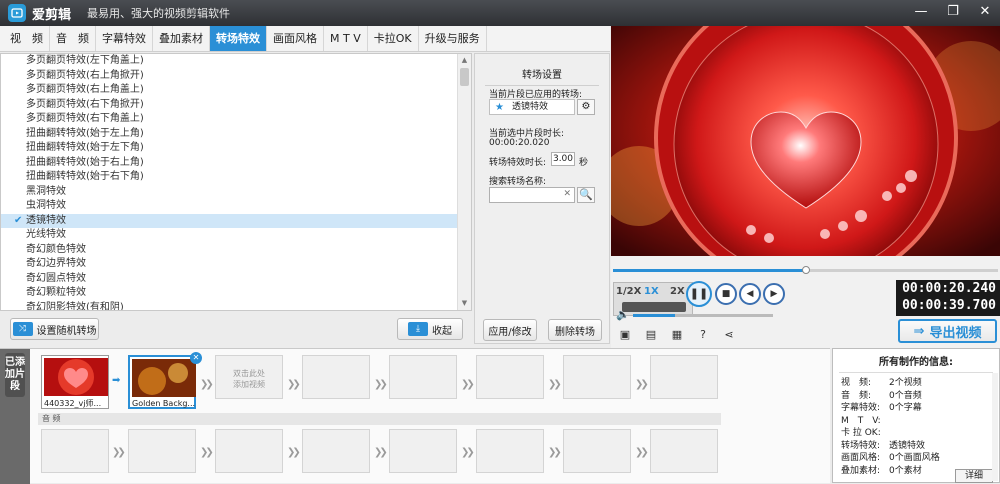 The height and width of the screenshot is (484, 1000). What do you see at coordinates (236, 134) in the screenshot?
I see `transition-item: 扭曲翻转特效(始于左上角)` at bounding box center [236, 134].